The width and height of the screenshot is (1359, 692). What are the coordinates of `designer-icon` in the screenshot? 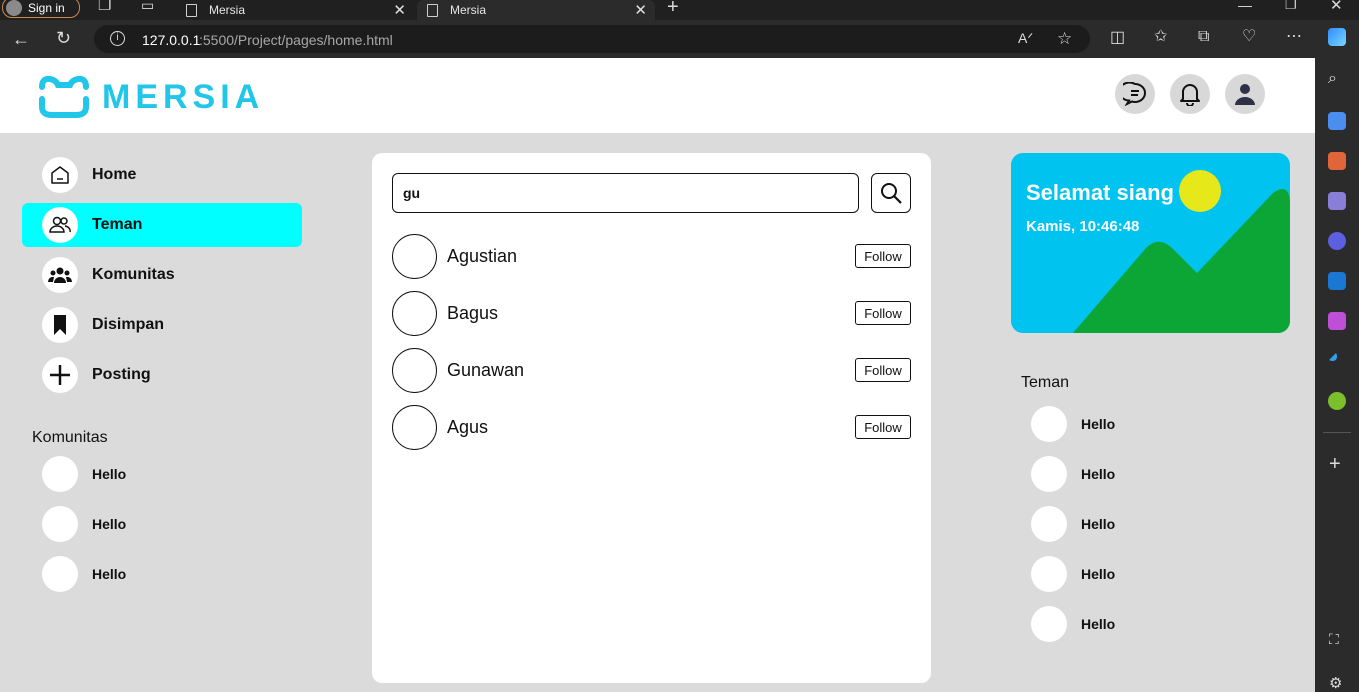 It's located at (1337, 321).